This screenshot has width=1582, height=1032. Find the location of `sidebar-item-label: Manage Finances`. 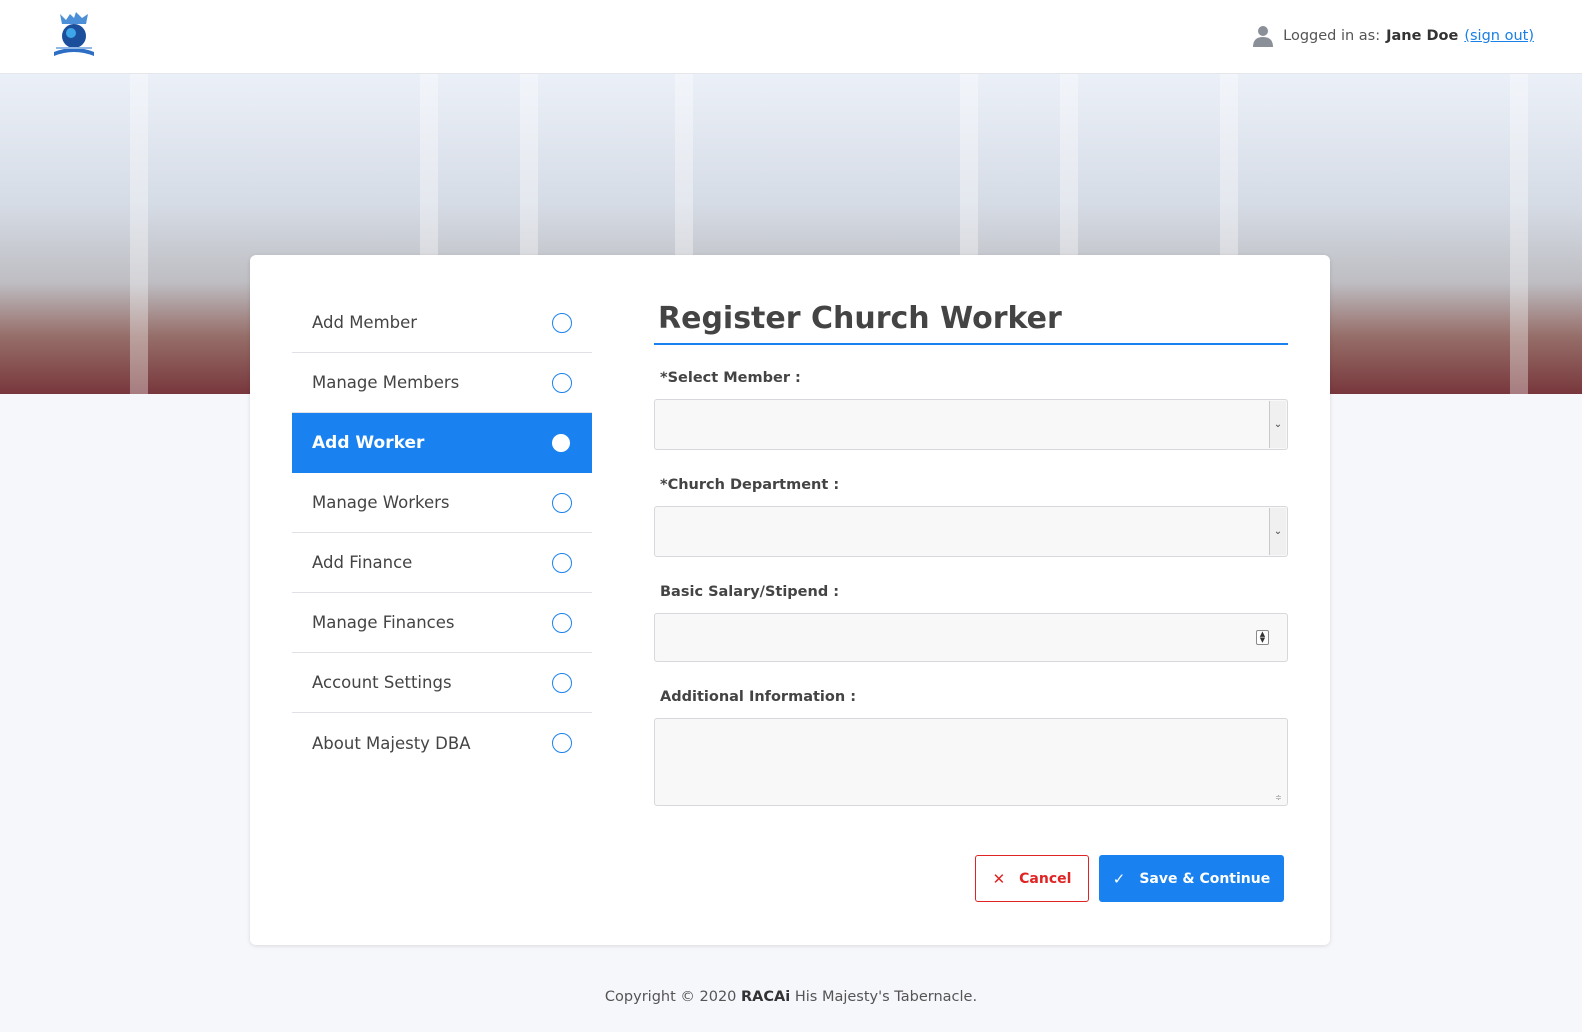

sidebar-item-label: Manage Finances is located at coordinates (383, 622).